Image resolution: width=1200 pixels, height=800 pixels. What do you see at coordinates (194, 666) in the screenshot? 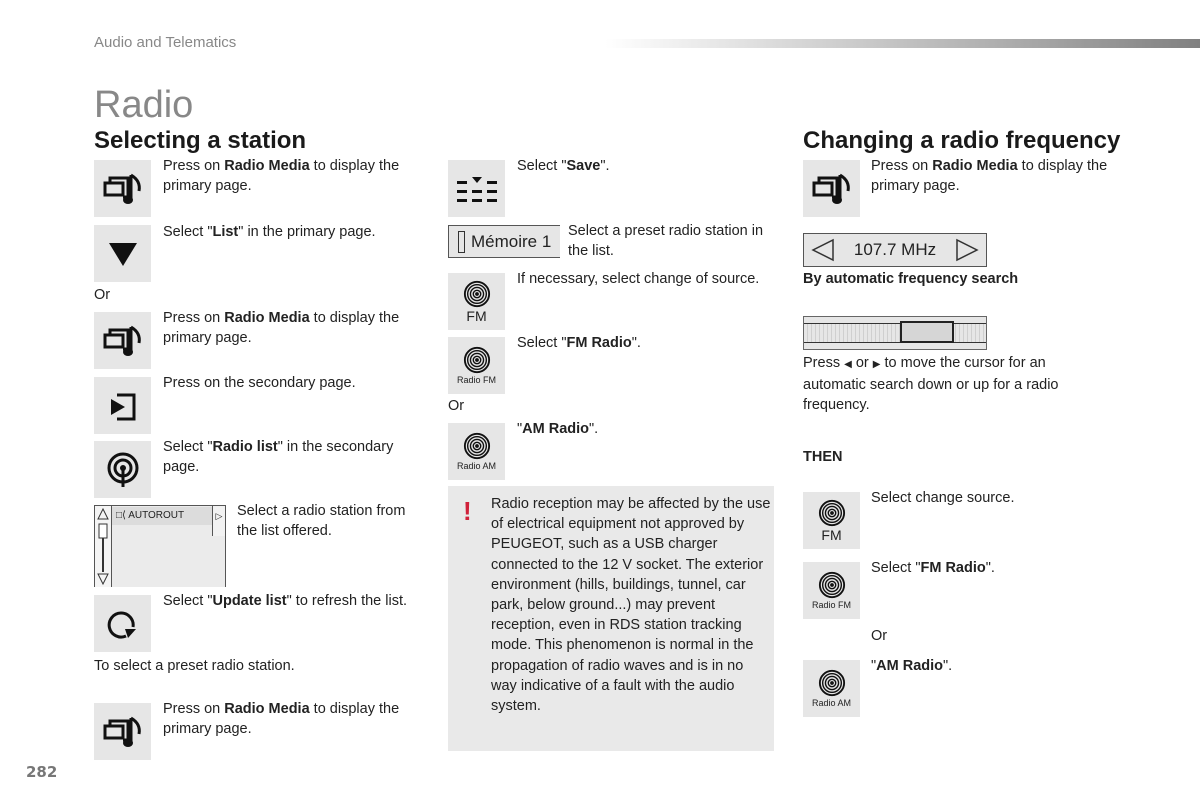
I see `preset-intro-text: To select a preset radio station.` at bounding box center [194, 666].